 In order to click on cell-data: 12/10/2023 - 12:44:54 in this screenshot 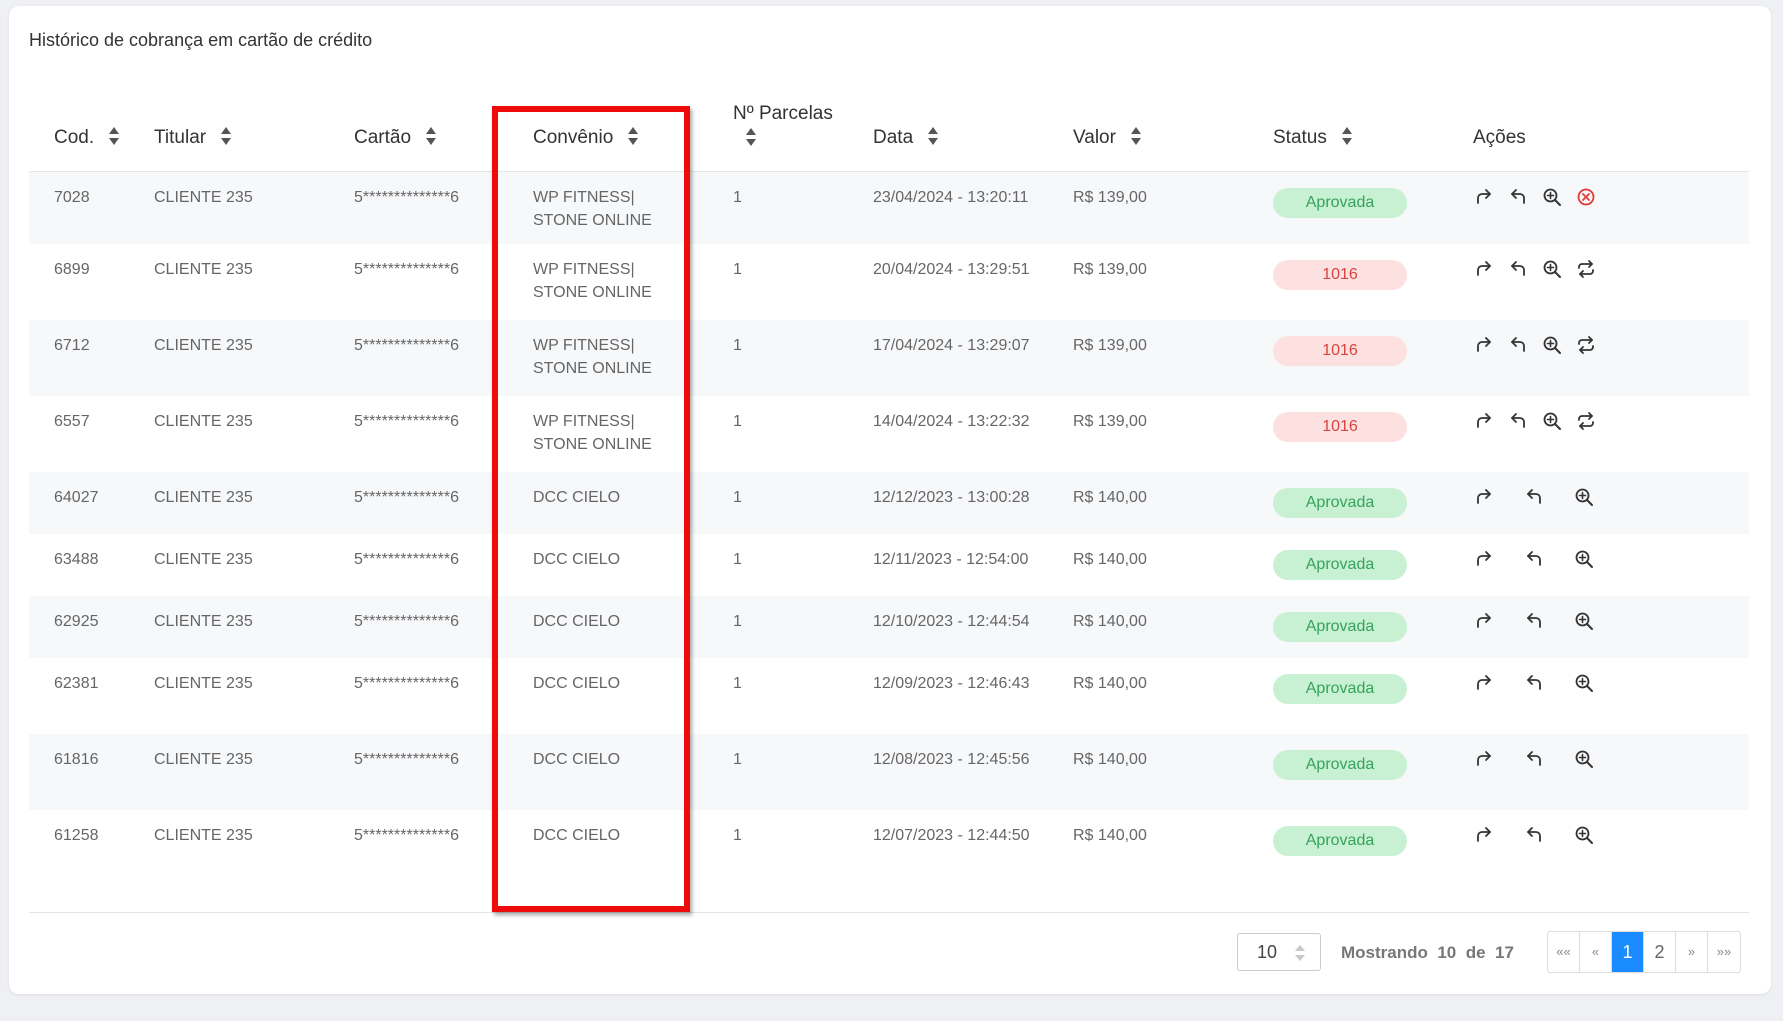, I will do `click(951, 621)`.